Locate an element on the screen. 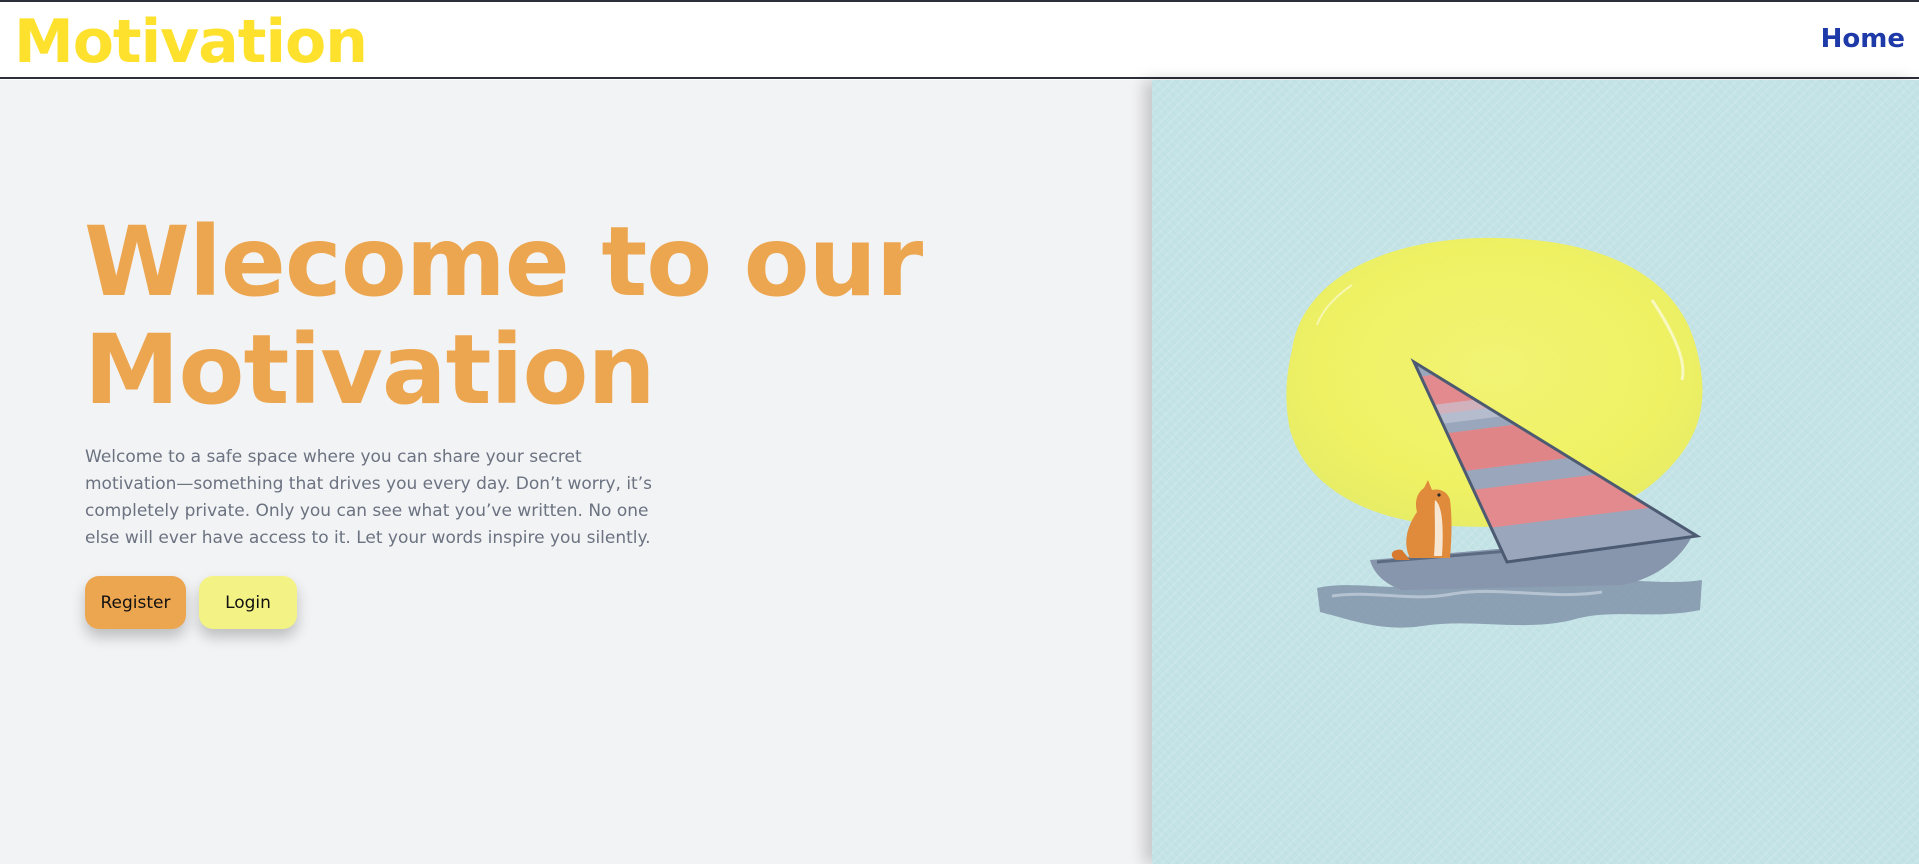  nav-home-link: Home is located at coordinates (1863, 39).